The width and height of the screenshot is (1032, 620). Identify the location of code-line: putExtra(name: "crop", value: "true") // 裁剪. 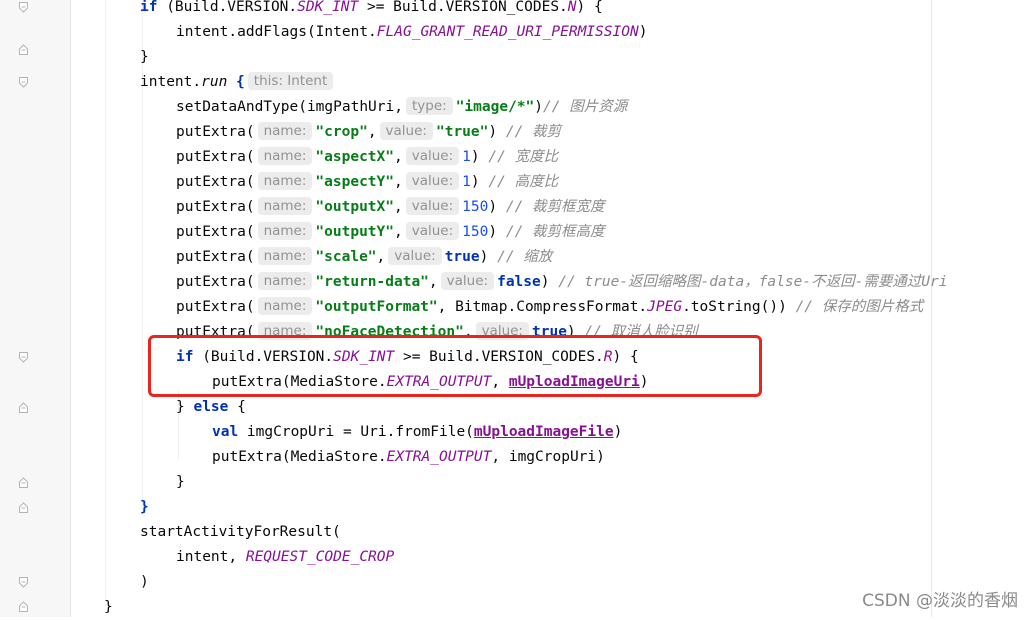
(369, 131).